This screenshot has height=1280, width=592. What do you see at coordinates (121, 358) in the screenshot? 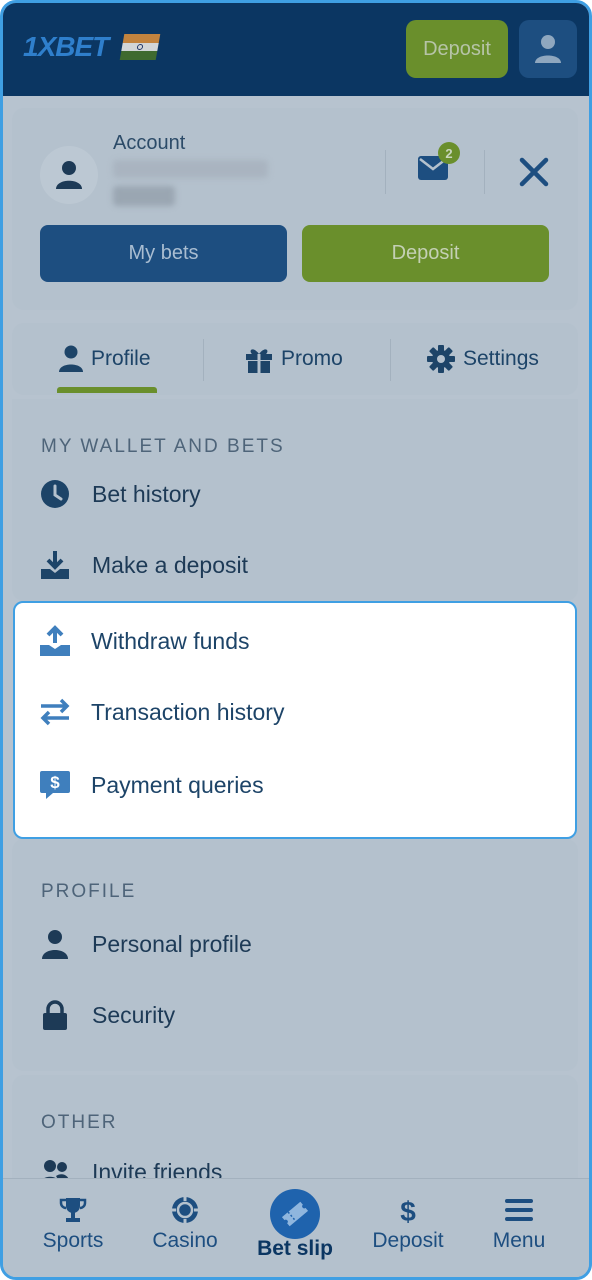
I see `tab-label: Profile` at bounding box center [121, 358].